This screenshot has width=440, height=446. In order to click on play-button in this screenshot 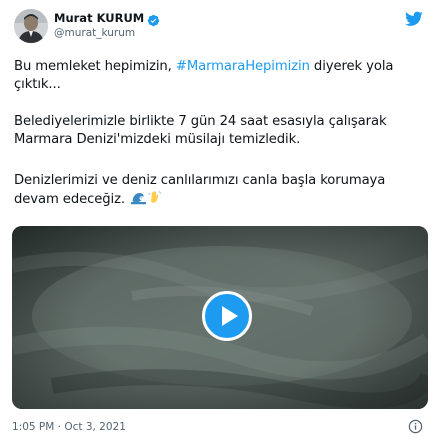, I will do `click(227, 316)`.